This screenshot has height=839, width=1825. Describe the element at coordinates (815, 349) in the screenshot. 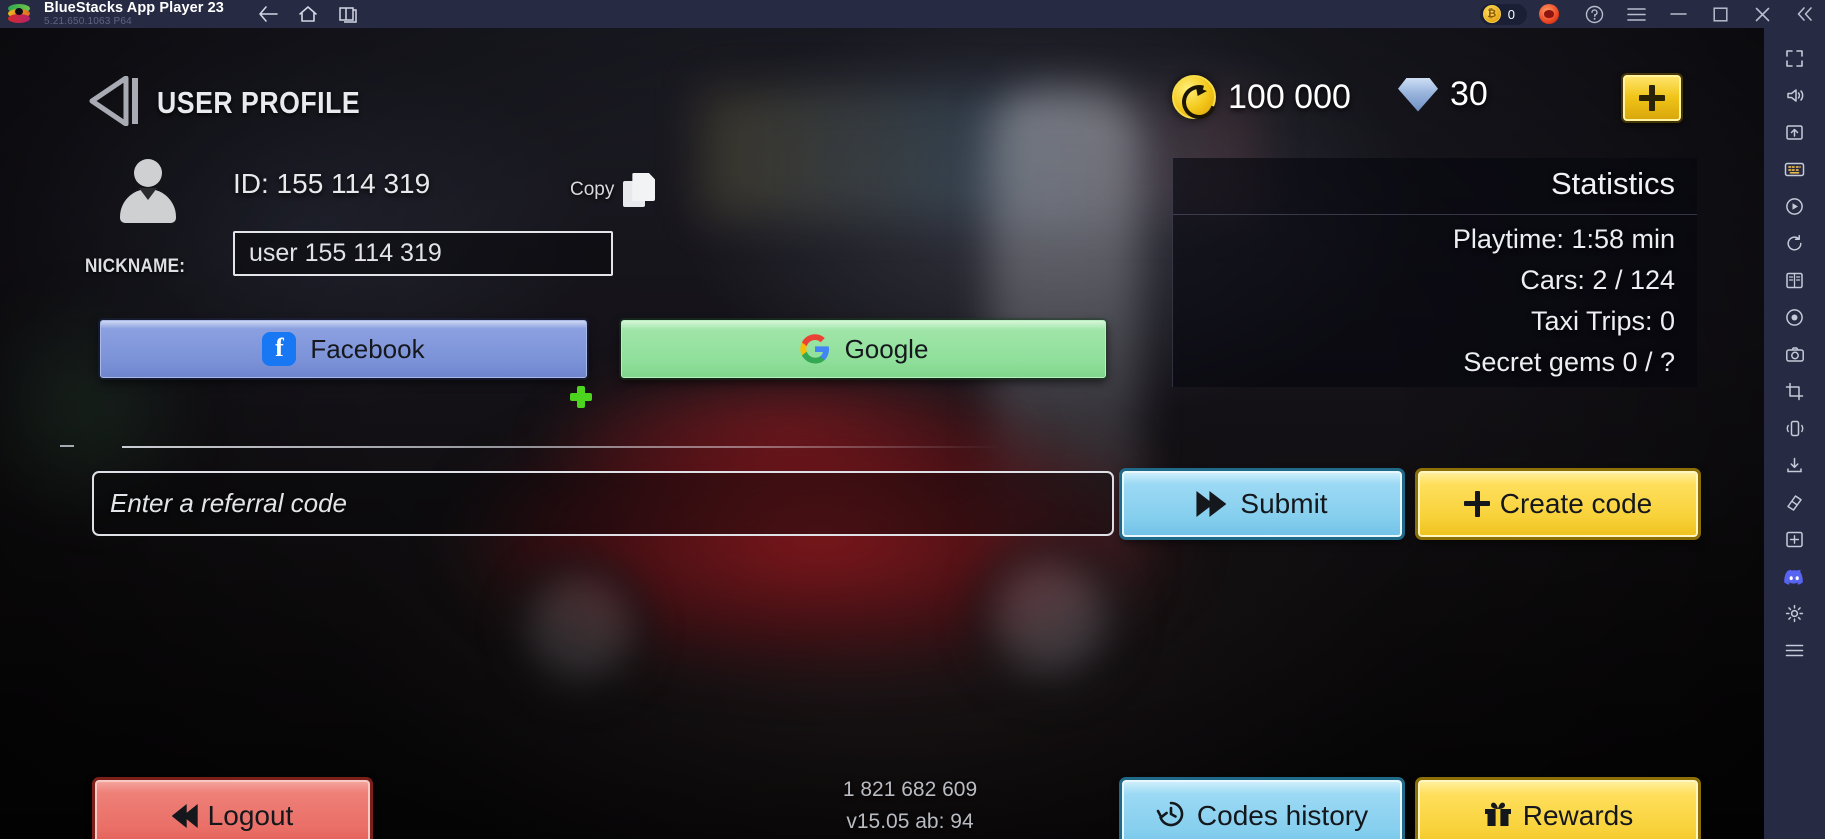

I see `google-icon` at that location.